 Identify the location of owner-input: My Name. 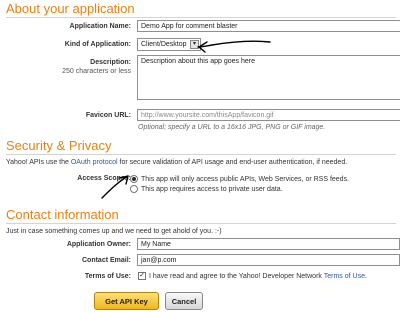
(268, 244).